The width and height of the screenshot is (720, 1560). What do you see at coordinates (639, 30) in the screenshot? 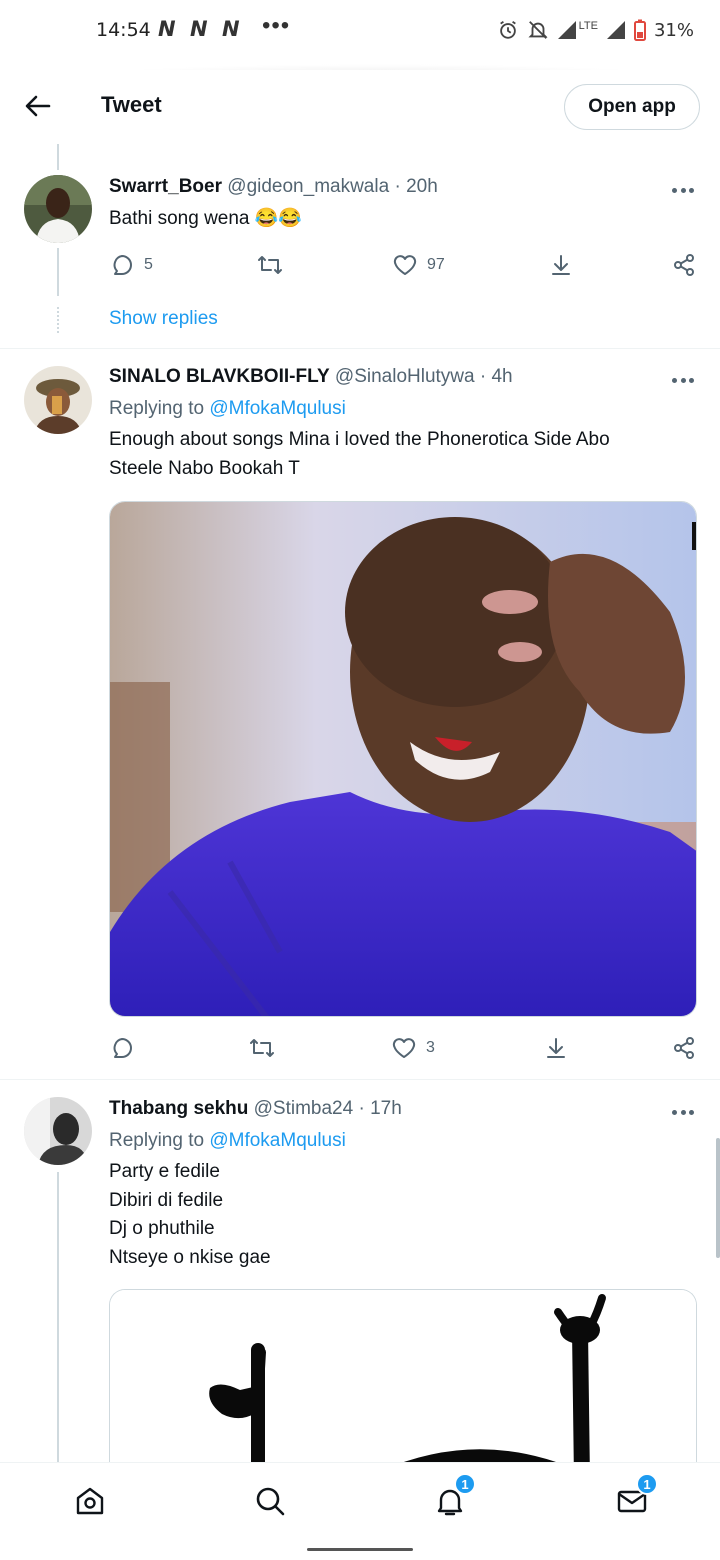
I see `battery-icon` at bounding box center [639, 30].